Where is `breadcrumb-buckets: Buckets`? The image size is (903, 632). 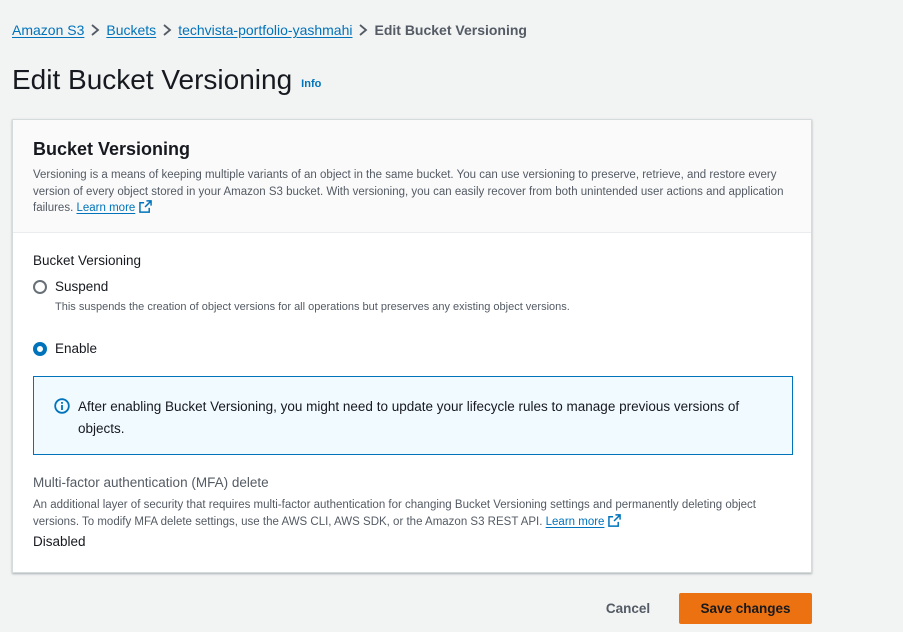
breadcrumb-buckets: Buckets is located at coordinates (131, 30).